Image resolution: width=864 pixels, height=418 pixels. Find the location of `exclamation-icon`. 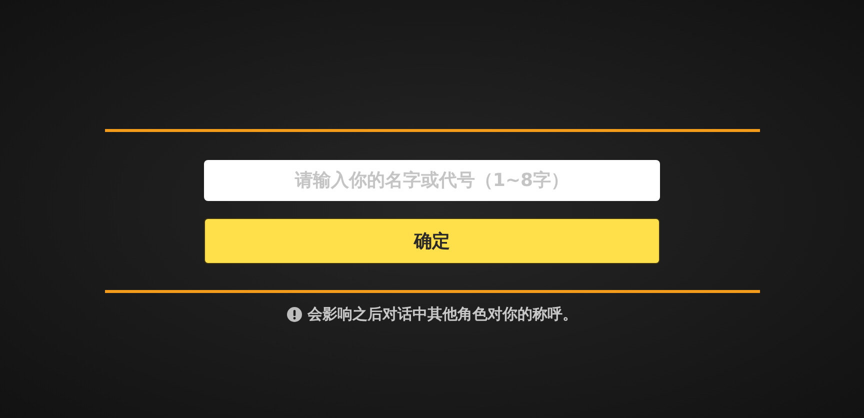

exclamation-icon is located at coordinates (294, 314).